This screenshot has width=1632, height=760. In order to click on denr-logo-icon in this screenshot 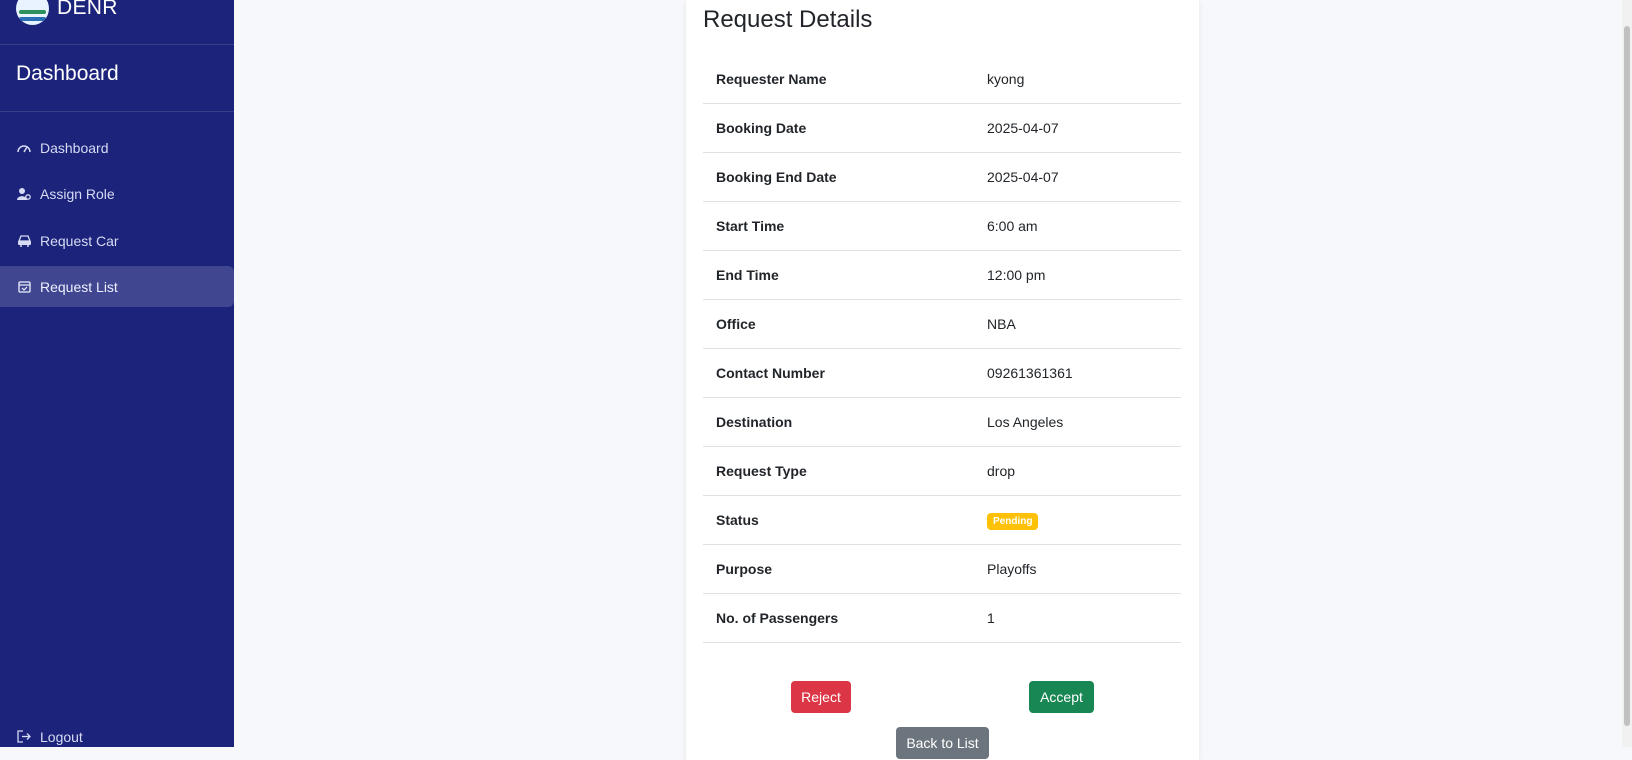, I will do `click(32, 12)`.